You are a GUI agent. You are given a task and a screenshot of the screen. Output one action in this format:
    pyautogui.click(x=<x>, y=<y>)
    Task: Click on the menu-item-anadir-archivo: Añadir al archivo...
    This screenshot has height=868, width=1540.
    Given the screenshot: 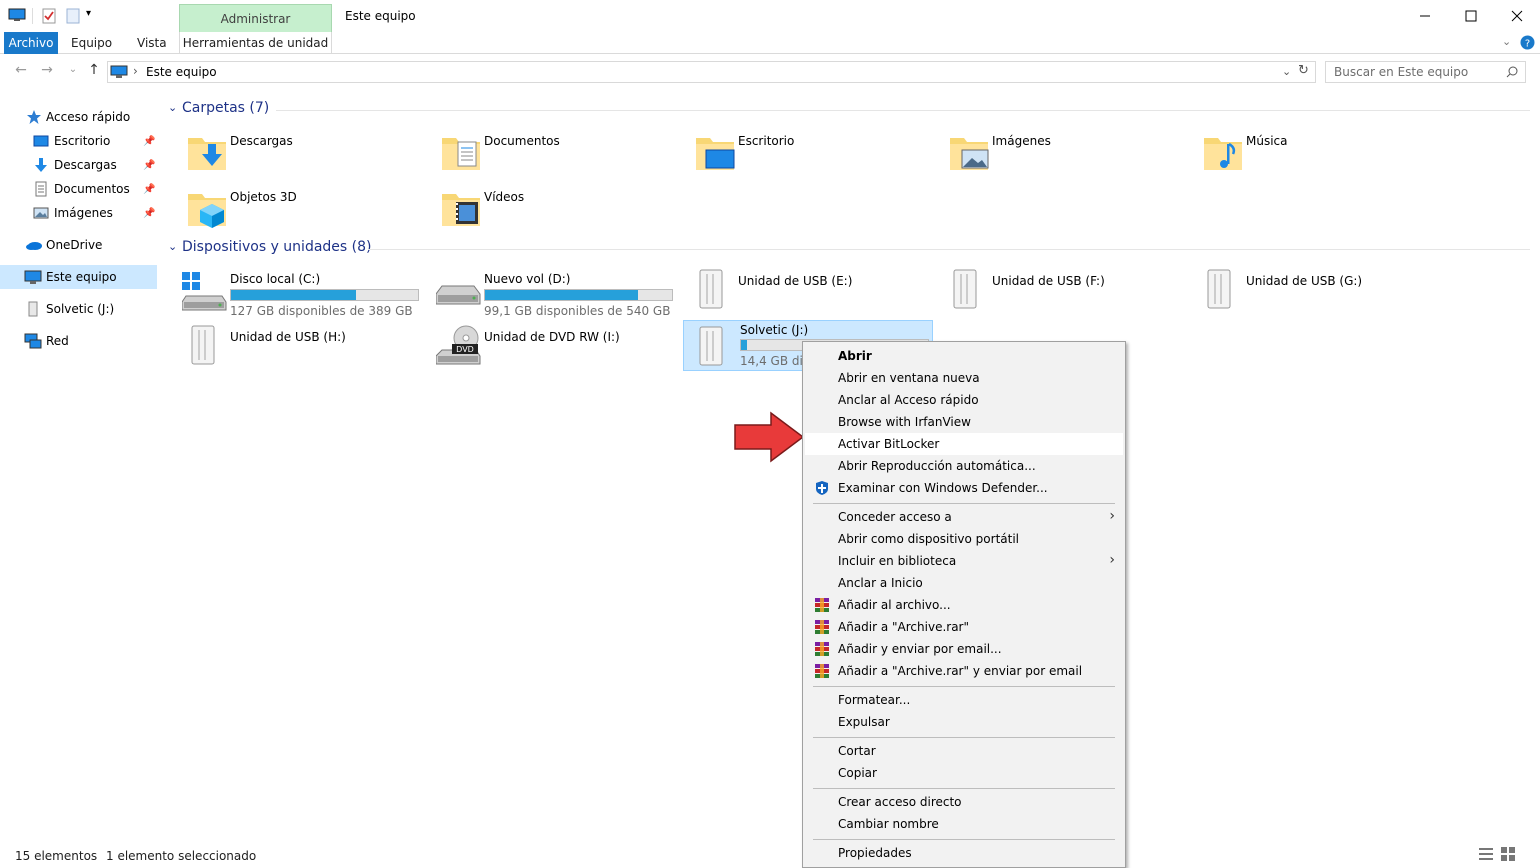 What is the action you would take?
    pyautogui.click(x=964, y=605)
    